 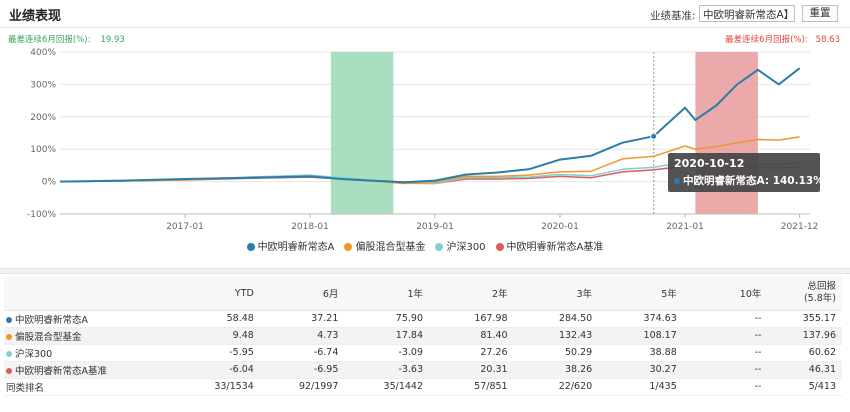 What do you see at coordinates (386, 387) in the screenshot?
I see `table-cell: 35/1442` at bounding box center [386, 387].